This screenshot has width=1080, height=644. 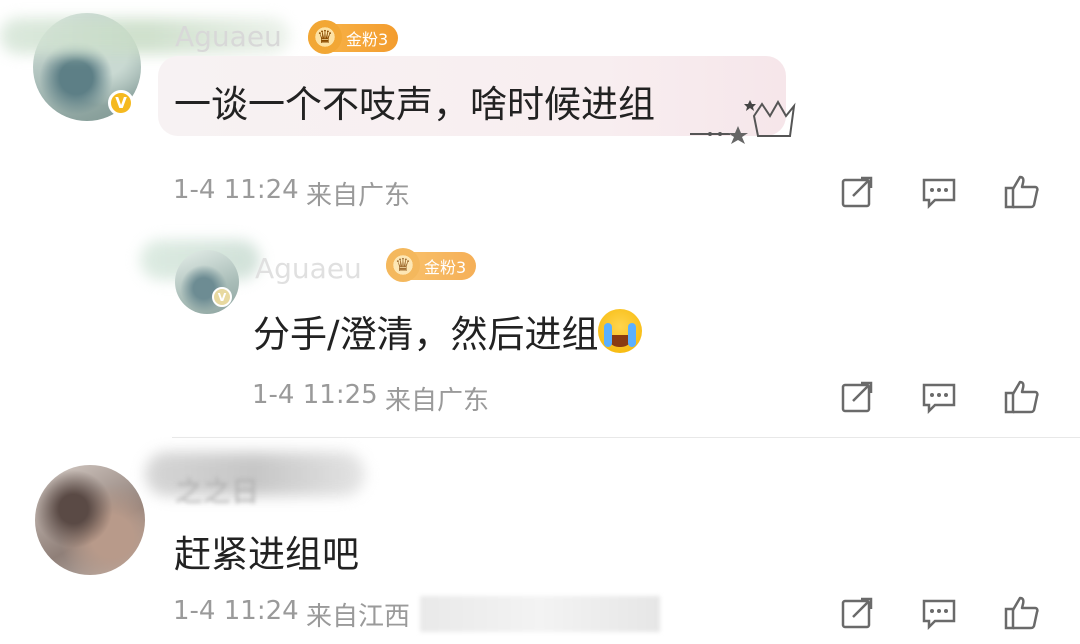 I want to click on comment-text: 一谈一个不吱声，啥时候进组, so click(x=414, y=104).